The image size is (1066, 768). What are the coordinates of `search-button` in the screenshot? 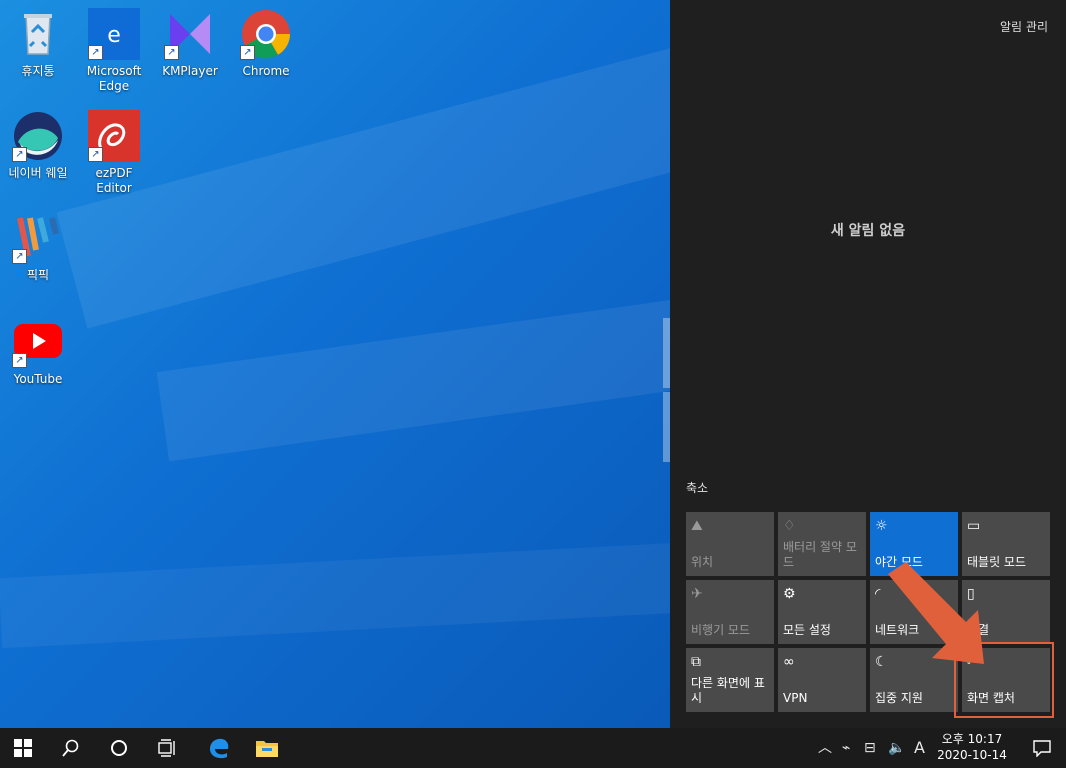 It's located at (71, 748).